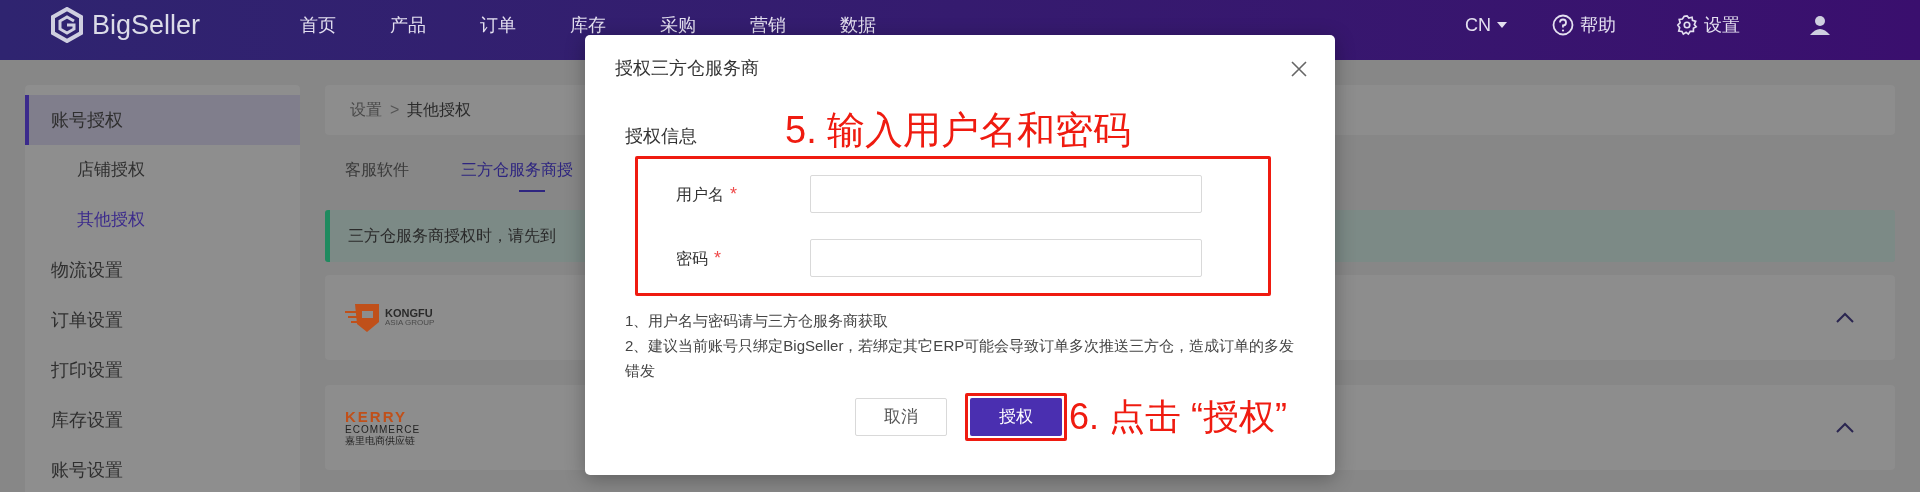  I want to click on logo-subtitle: ASIA GROUP, so click(410, 323).